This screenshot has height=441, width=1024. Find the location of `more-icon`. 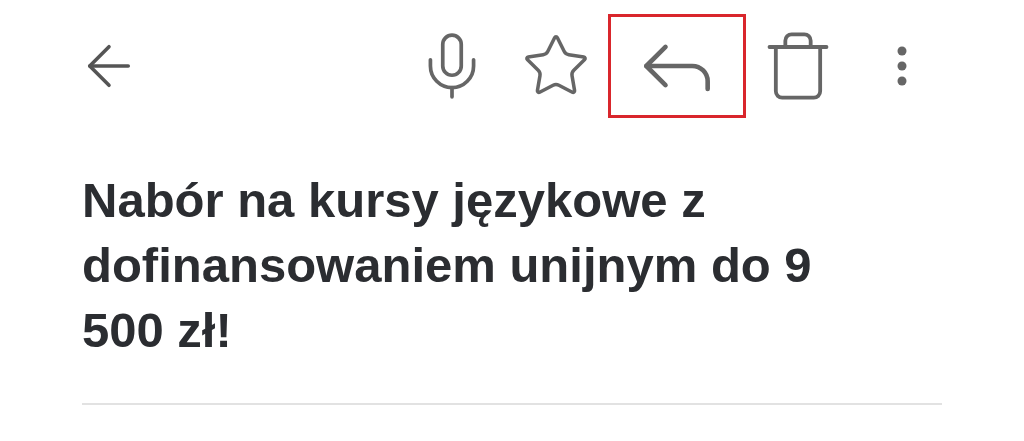

more-icon is located at coordinates (902, 66).